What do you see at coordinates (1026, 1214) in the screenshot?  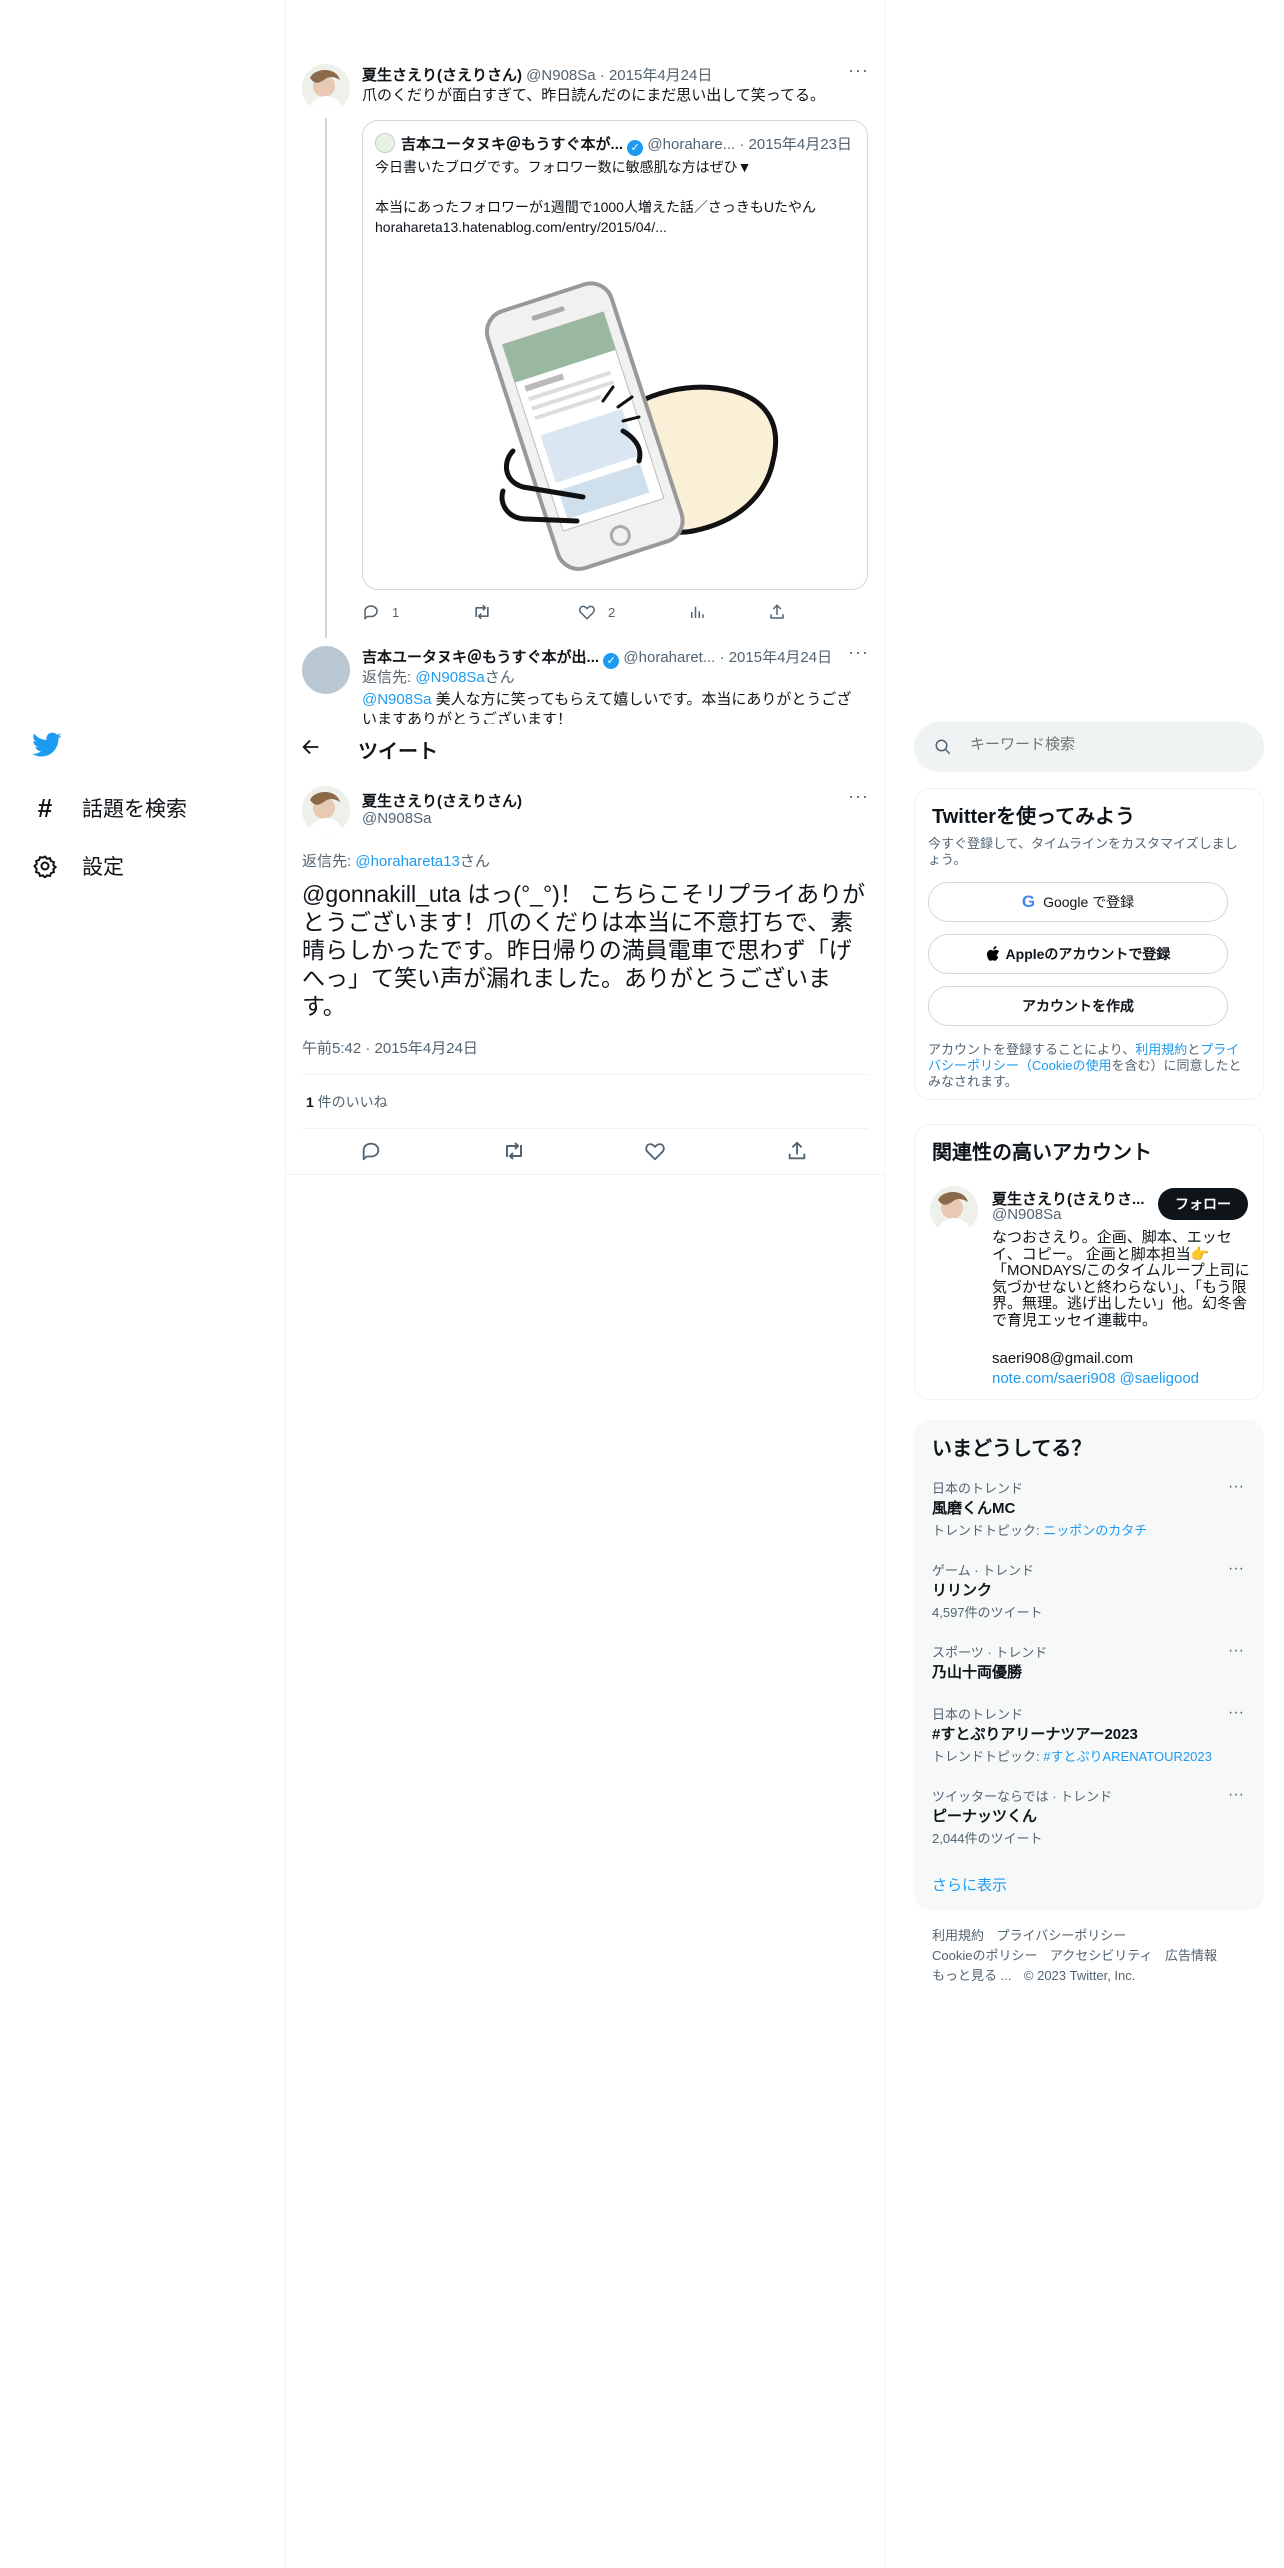 I see `related-handle: @N908Sa` at bounding box center [1026, 1214].